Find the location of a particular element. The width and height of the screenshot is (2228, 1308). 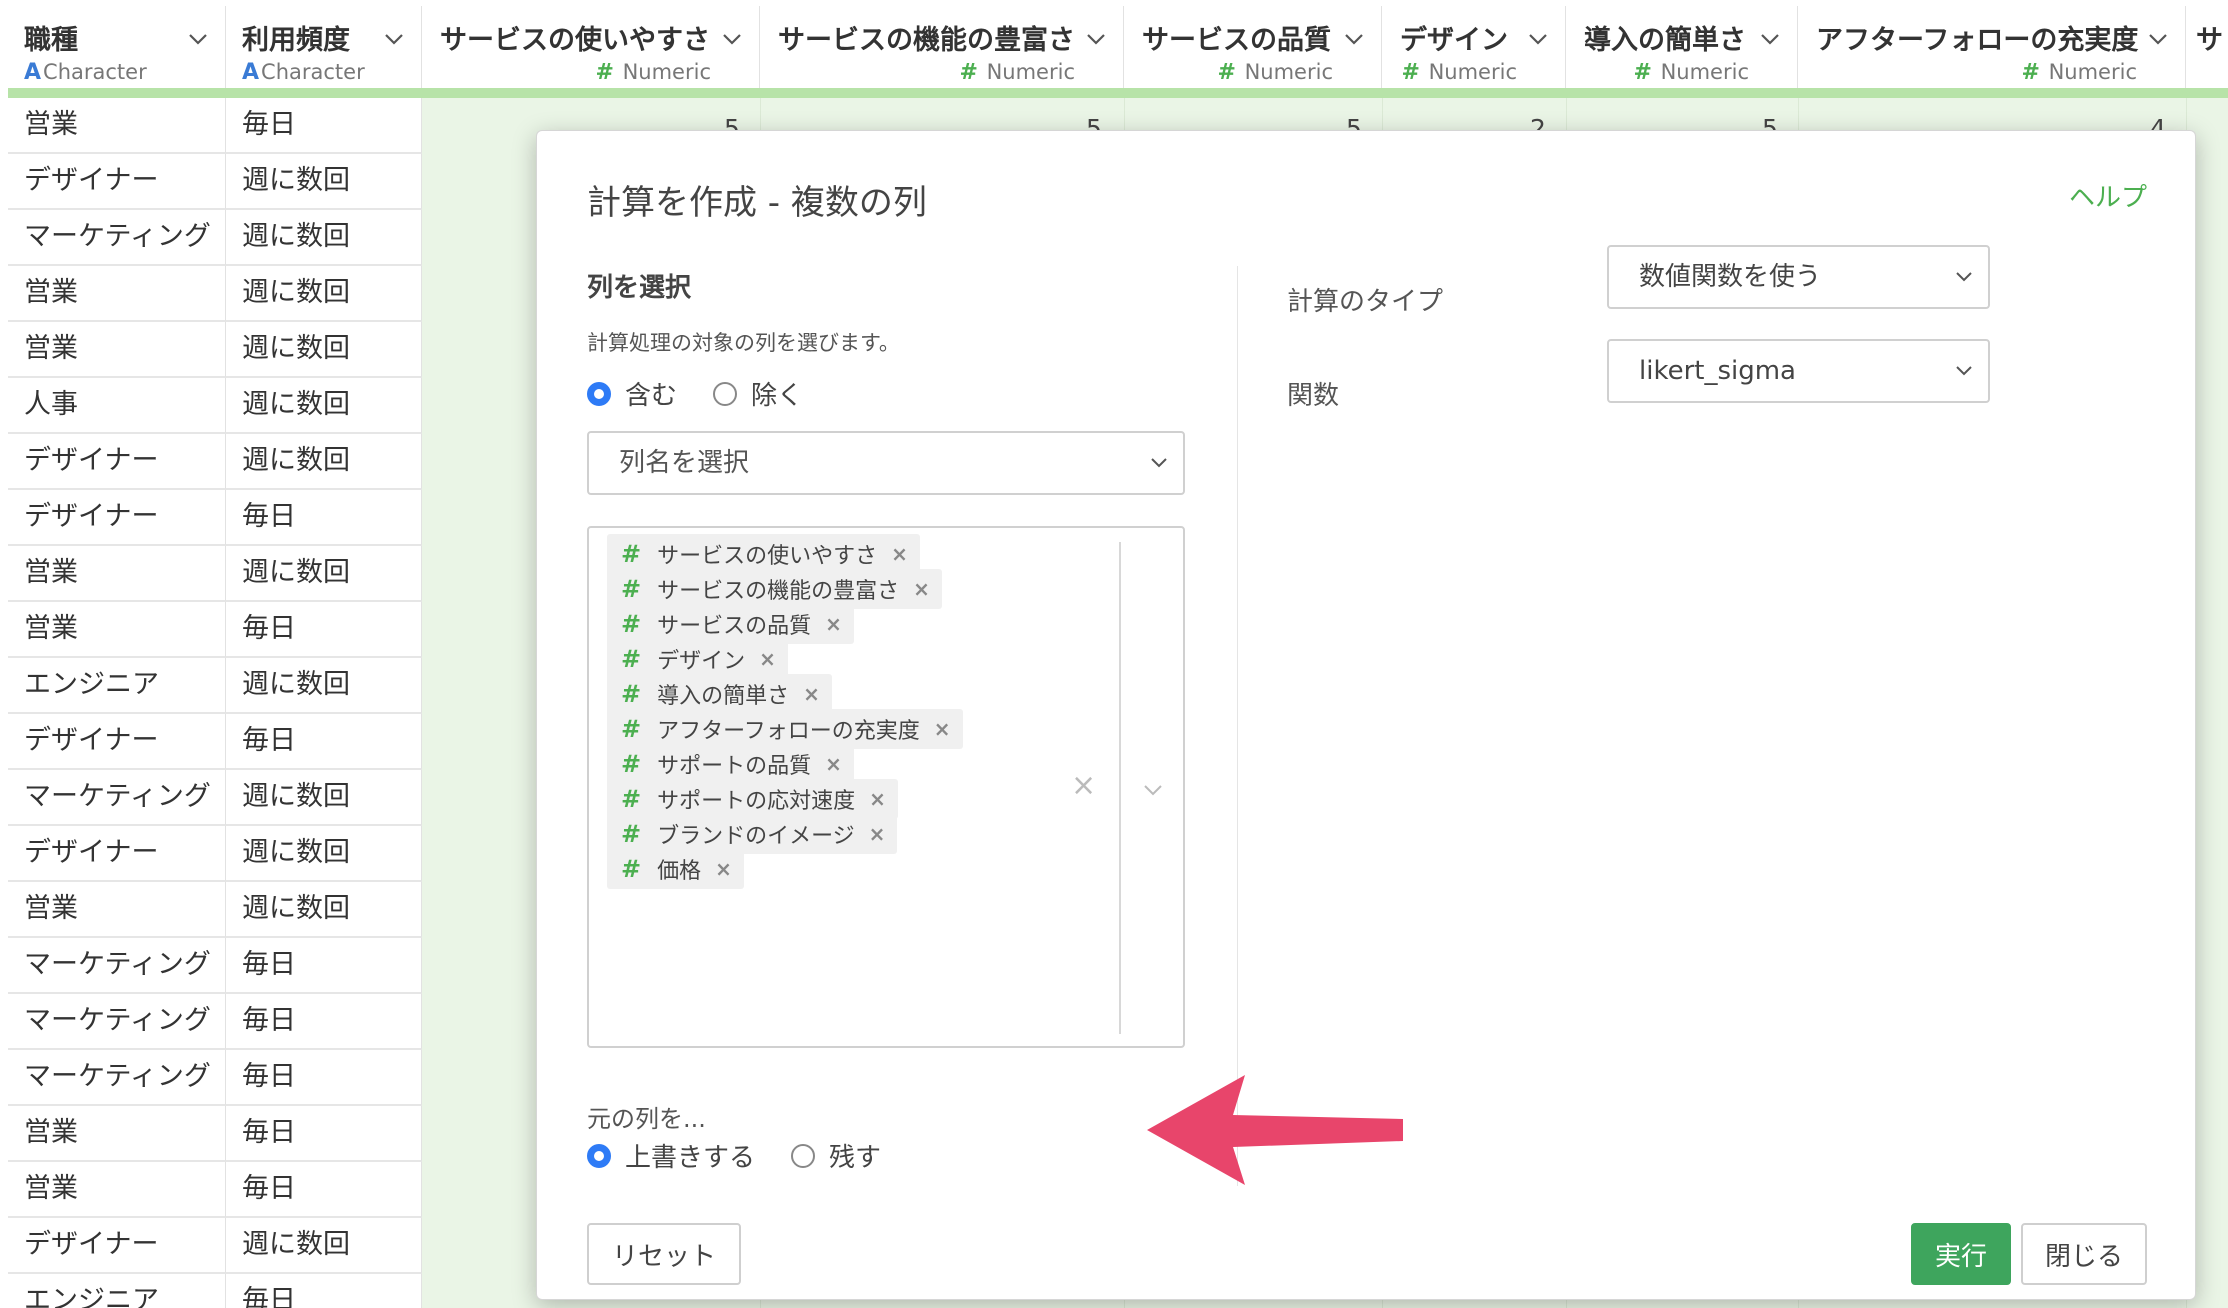

help-link: ヘルプ is located at coordinates (2108, 195).